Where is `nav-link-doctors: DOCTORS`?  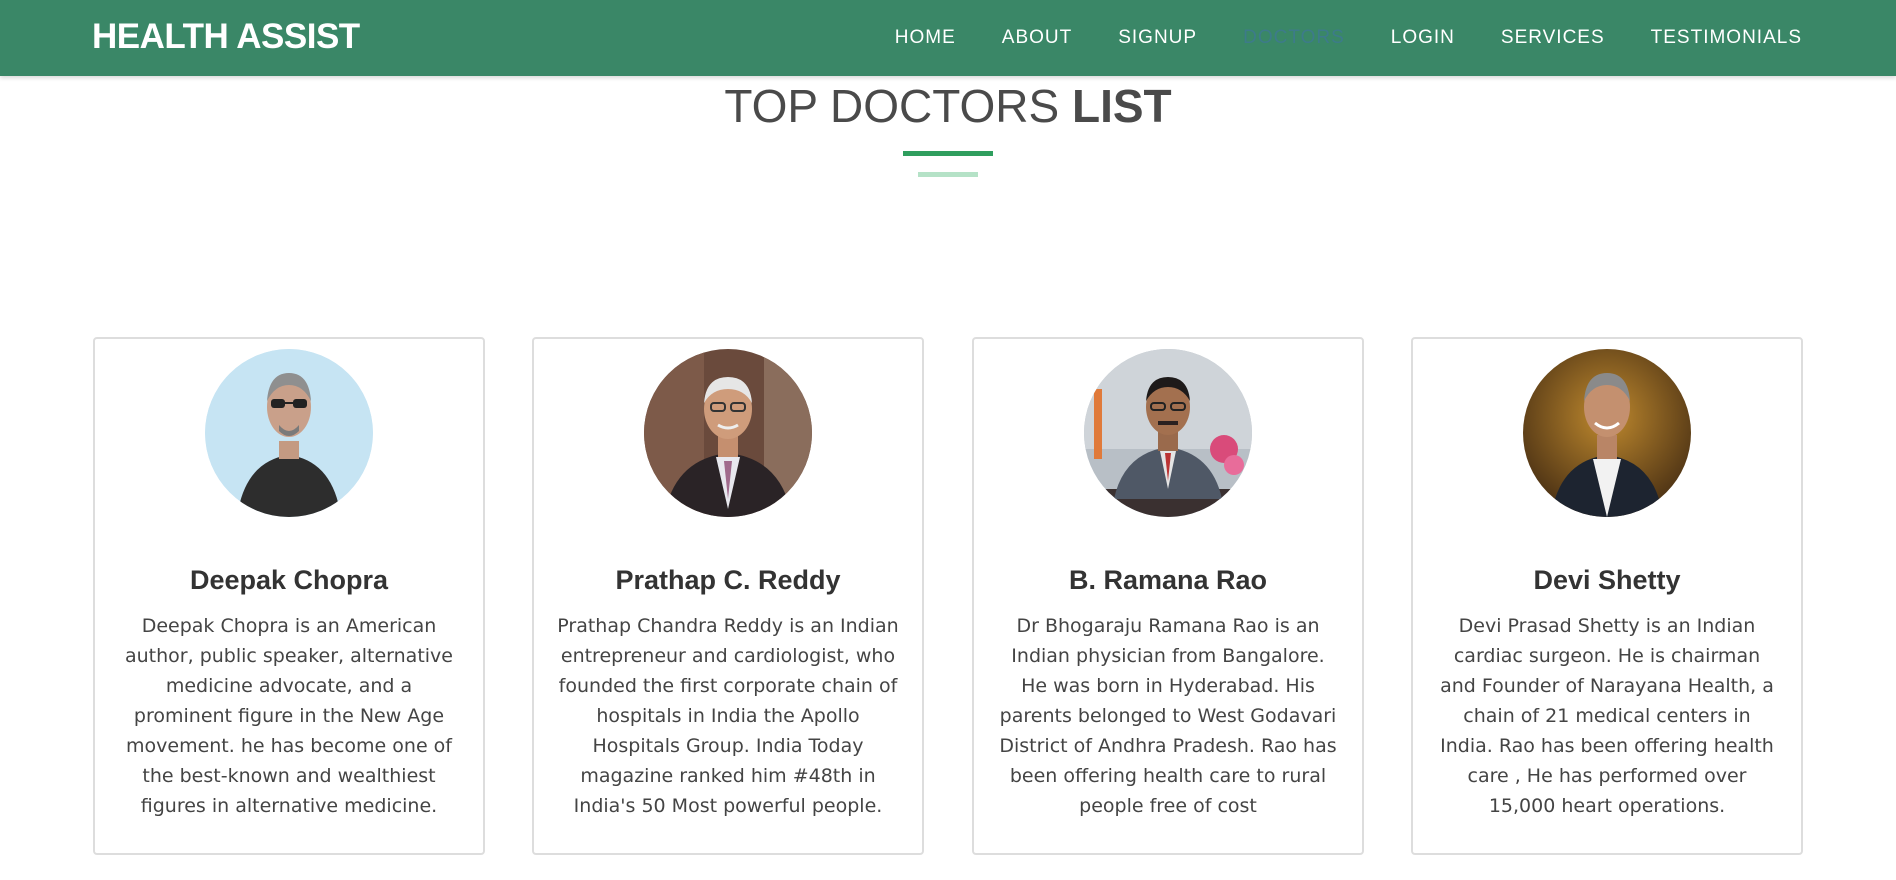
nav-link-doctors: DOCTORS is located at coordinates (1294, 38).